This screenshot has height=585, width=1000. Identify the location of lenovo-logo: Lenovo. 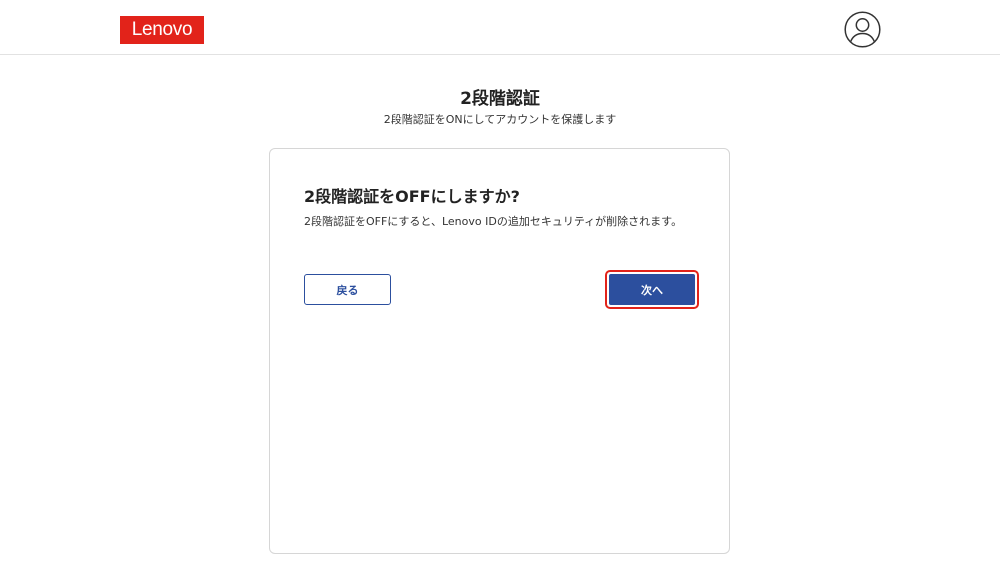
(162, 30).